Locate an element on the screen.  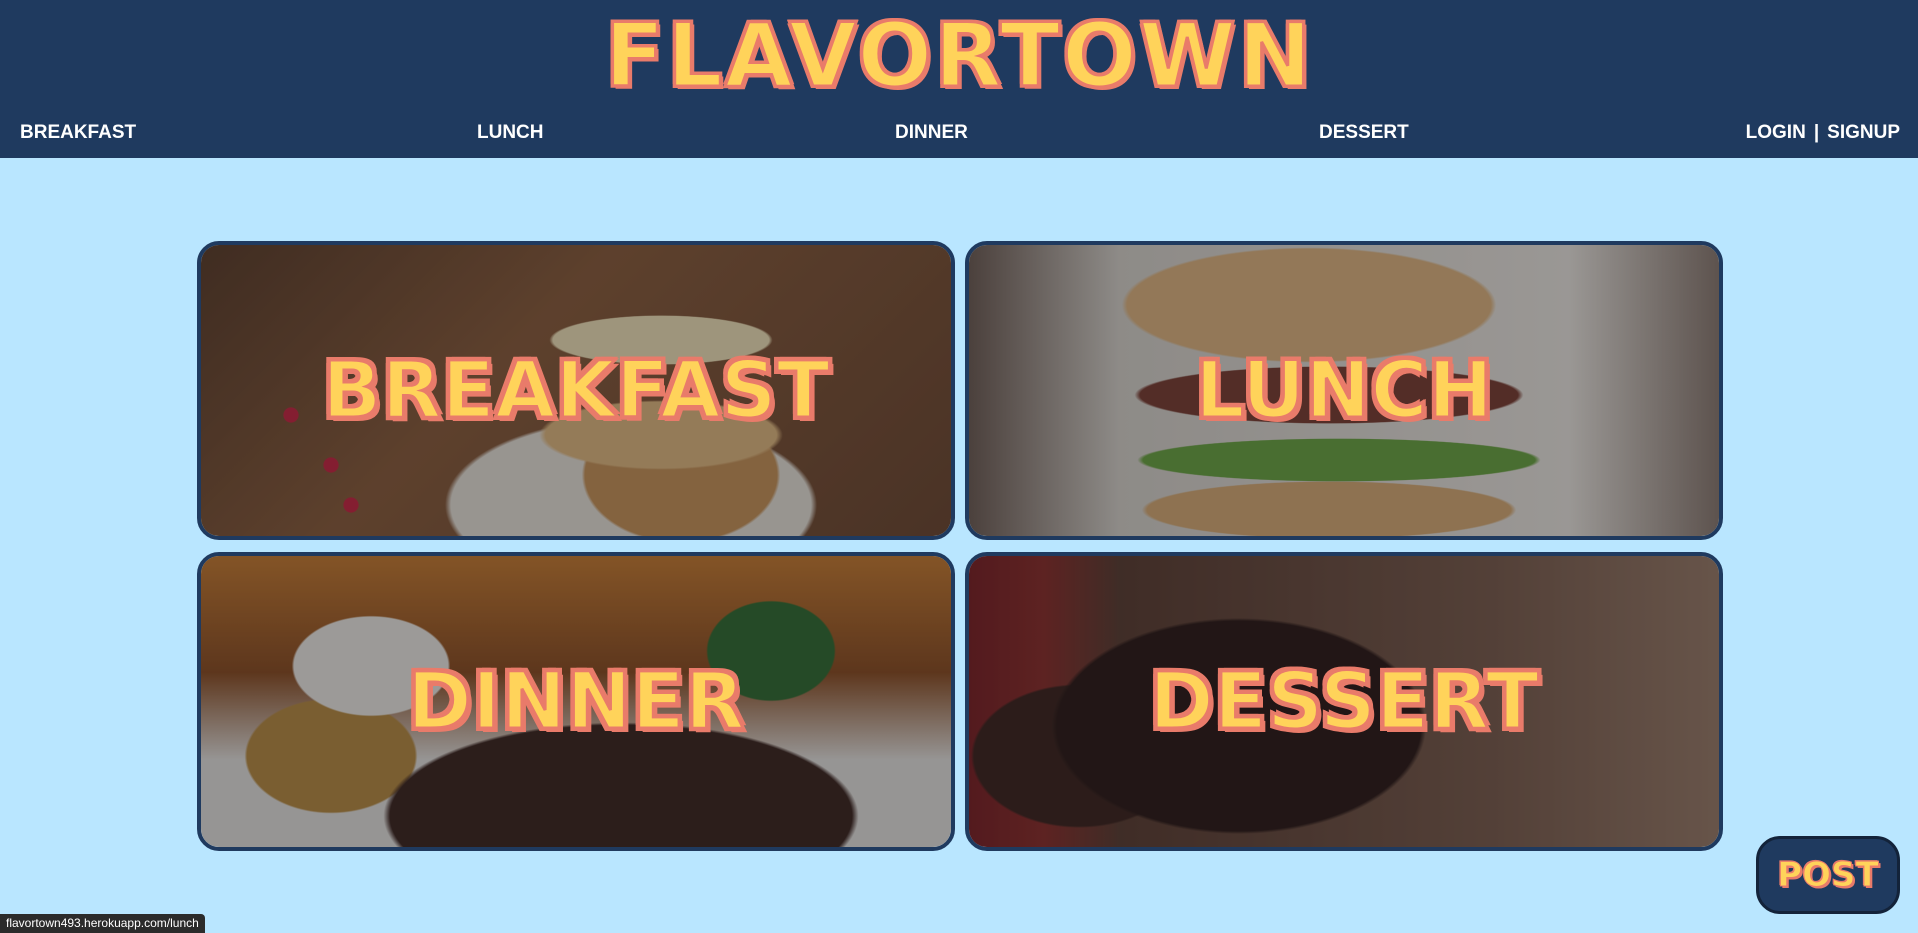
category-label-dessert: DESSERT is located at coordinates (1344, 701).